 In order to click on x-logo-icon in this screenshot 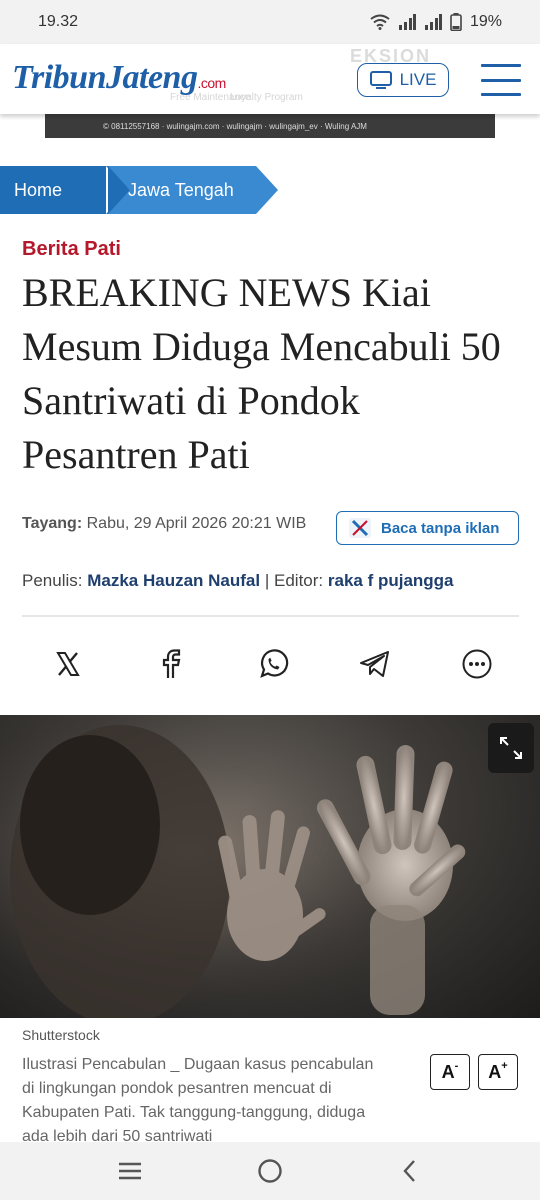, I will do `click(360, 528)`.